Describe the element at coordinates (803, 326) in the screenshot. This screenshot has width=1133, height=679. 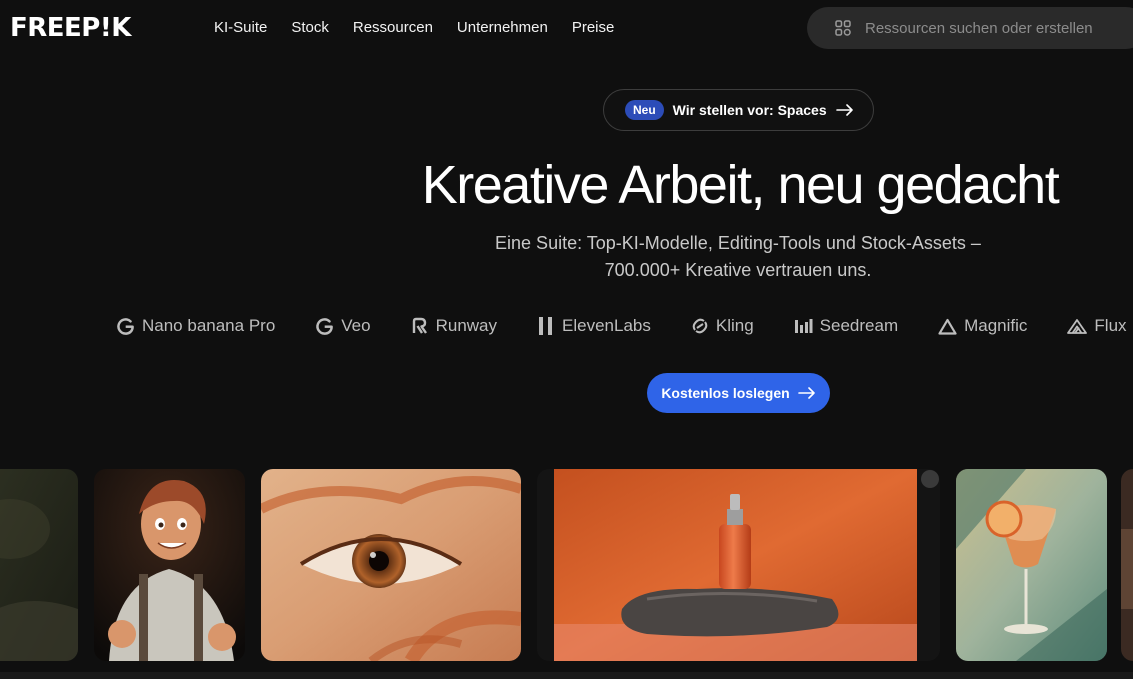
I see `seedream-icon` at that location.